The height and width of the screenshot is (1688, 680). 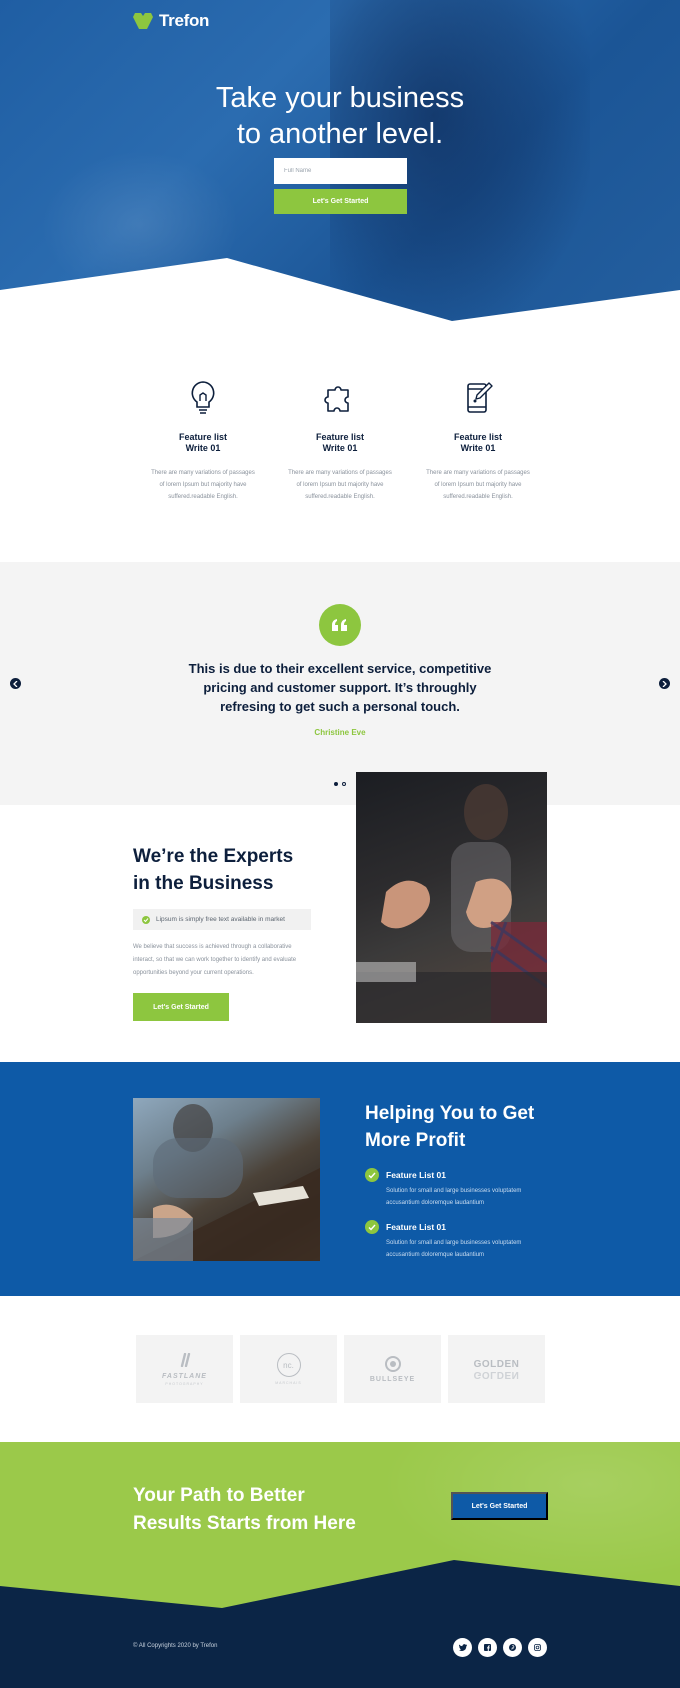 What do you see at coordinates (336, 399) in the screenshot?
I see `puzzle-icon` at bounding box center [336, 399].